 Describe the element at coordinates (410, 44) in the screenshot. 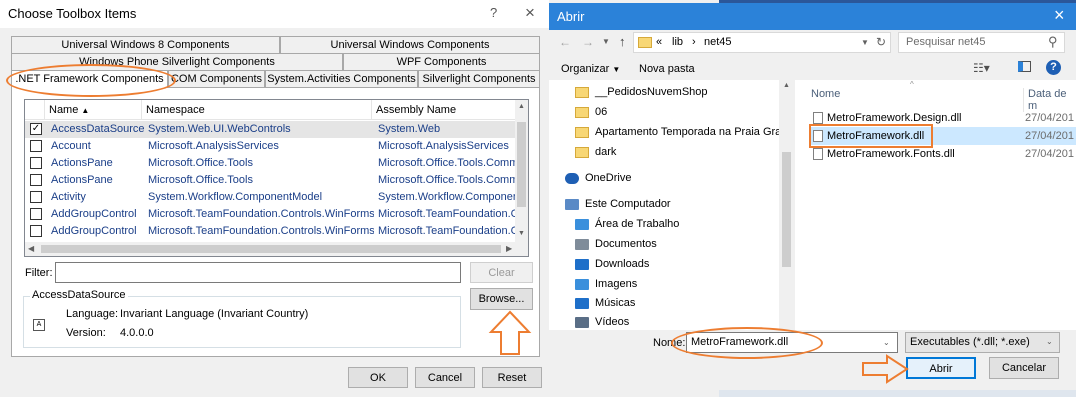

I see `tab-universal-windows: Universal Windows Components` at that location.